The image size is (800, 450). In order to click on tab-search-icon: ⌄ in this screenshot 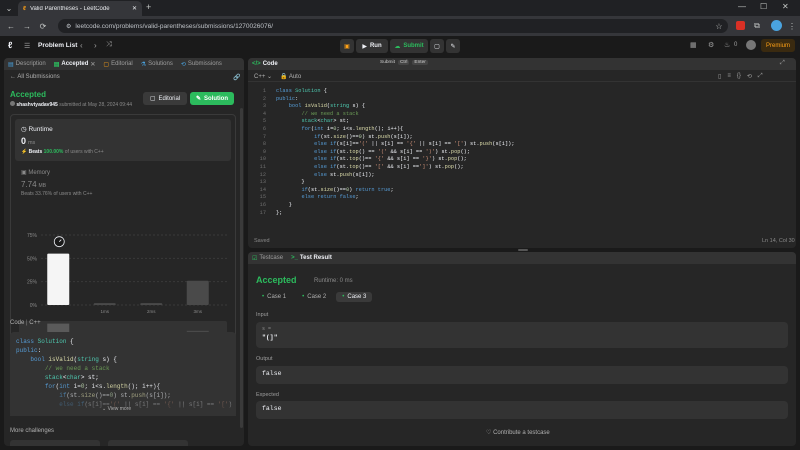, I will do `click(9, 8)`.